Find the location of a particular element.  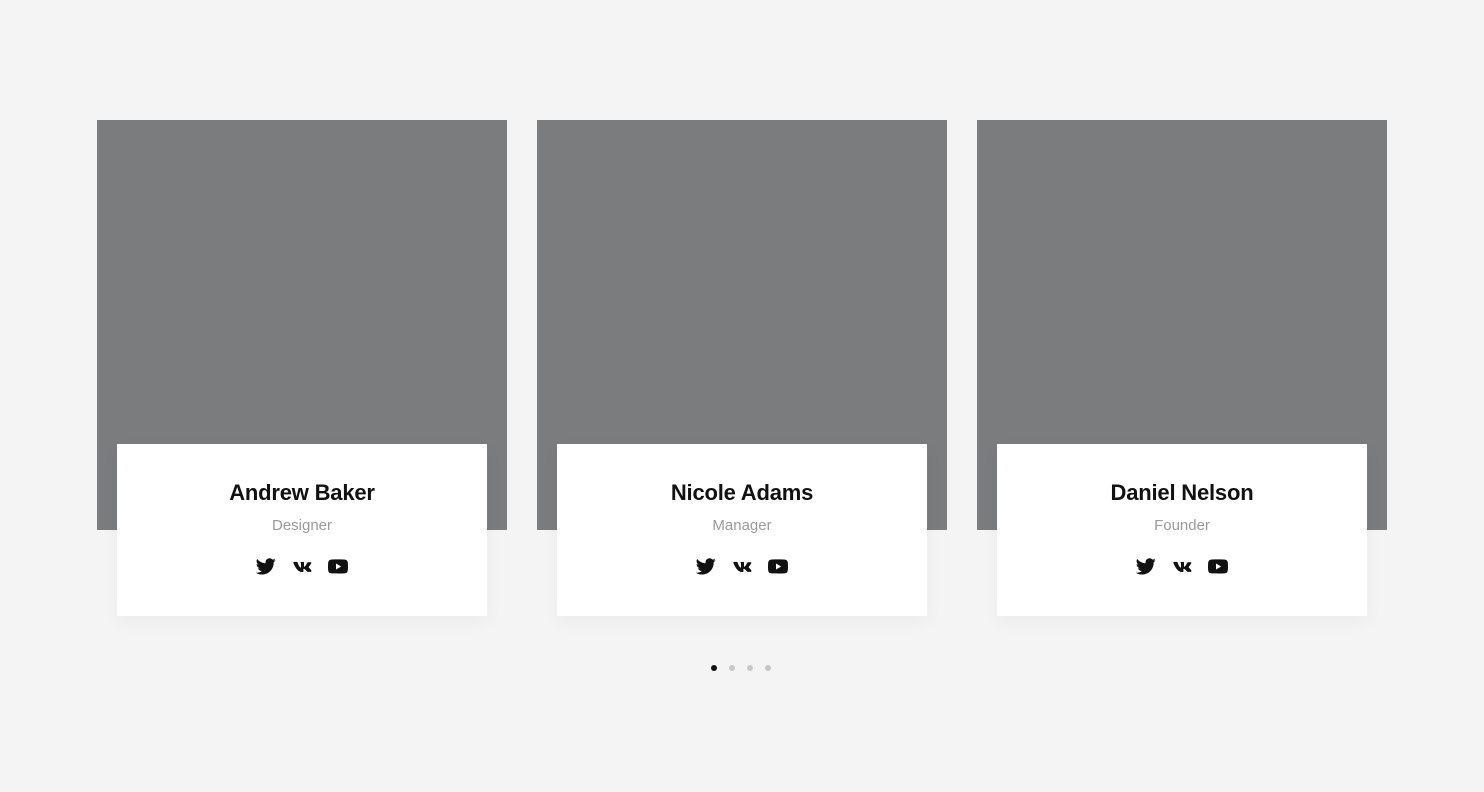

member-name: Andrew Baker is located at coordinates (302, 492).